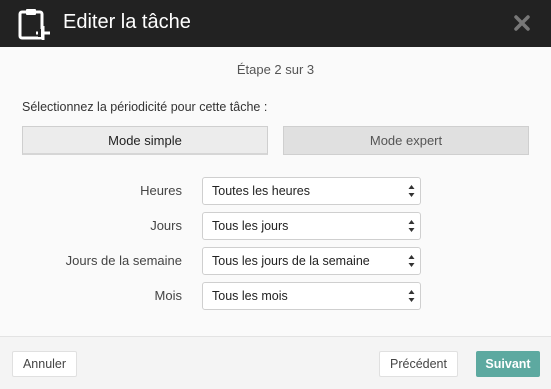 This screenshot has width=551, height=389. Describe the element at coordinates (168, 295) in the screenshot. I see `months-label: Mois` at that location.